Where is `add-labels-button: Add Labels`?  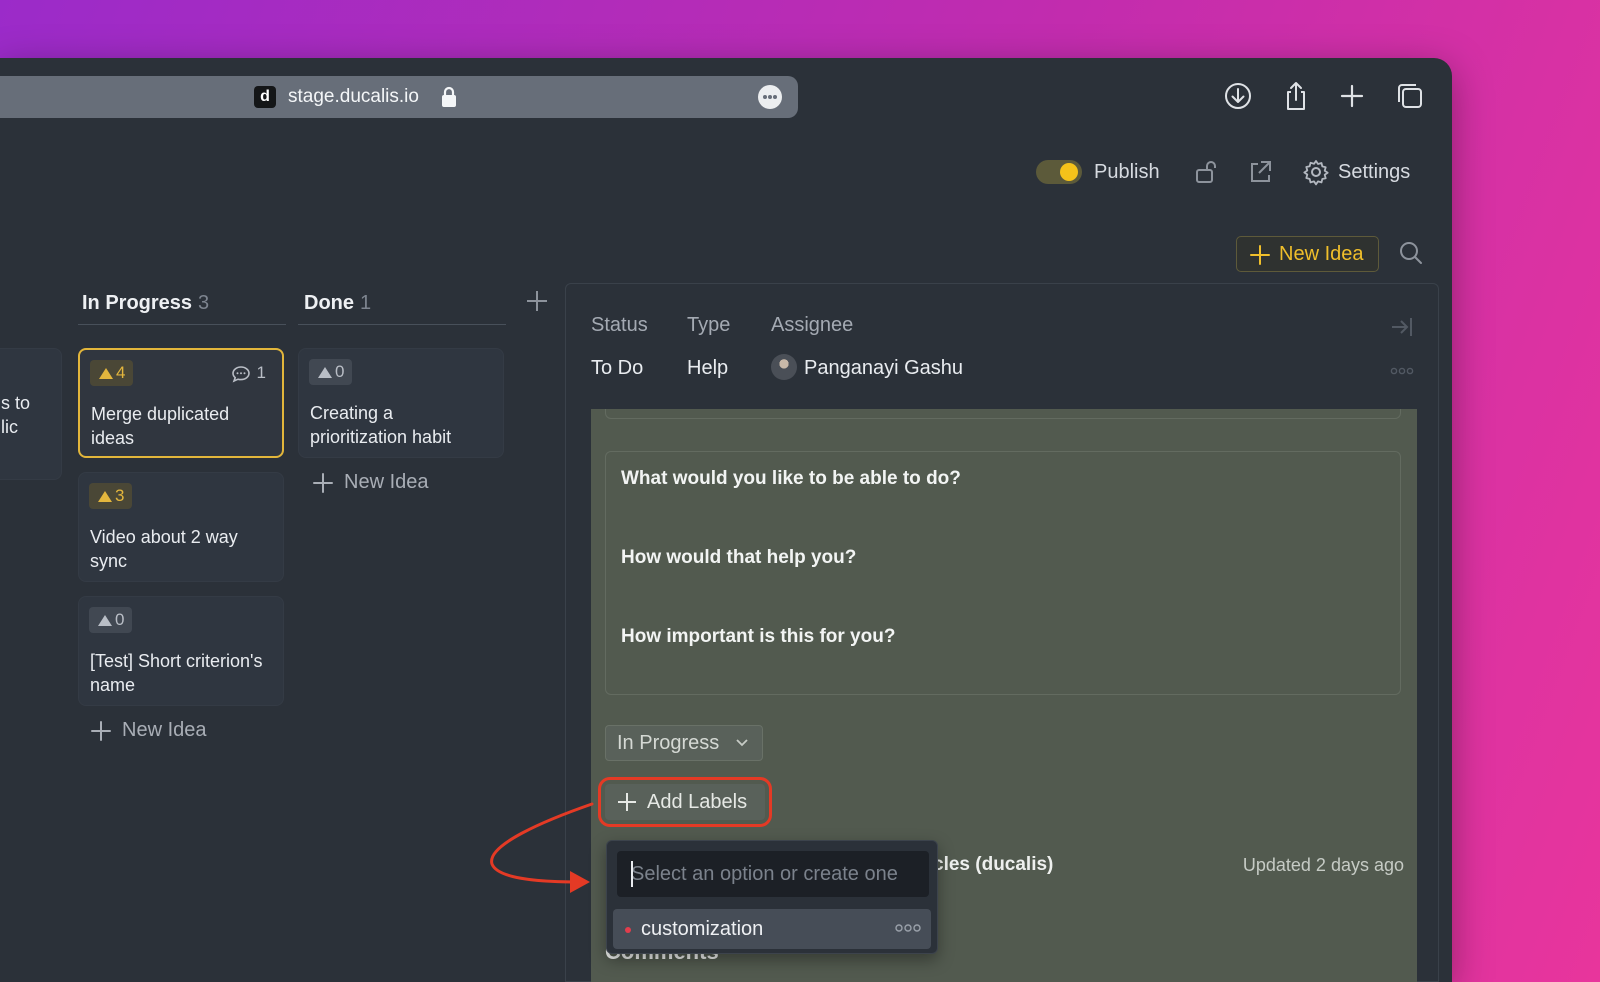 add-labels-button: Add Labels is located at coordinates (685, 802).